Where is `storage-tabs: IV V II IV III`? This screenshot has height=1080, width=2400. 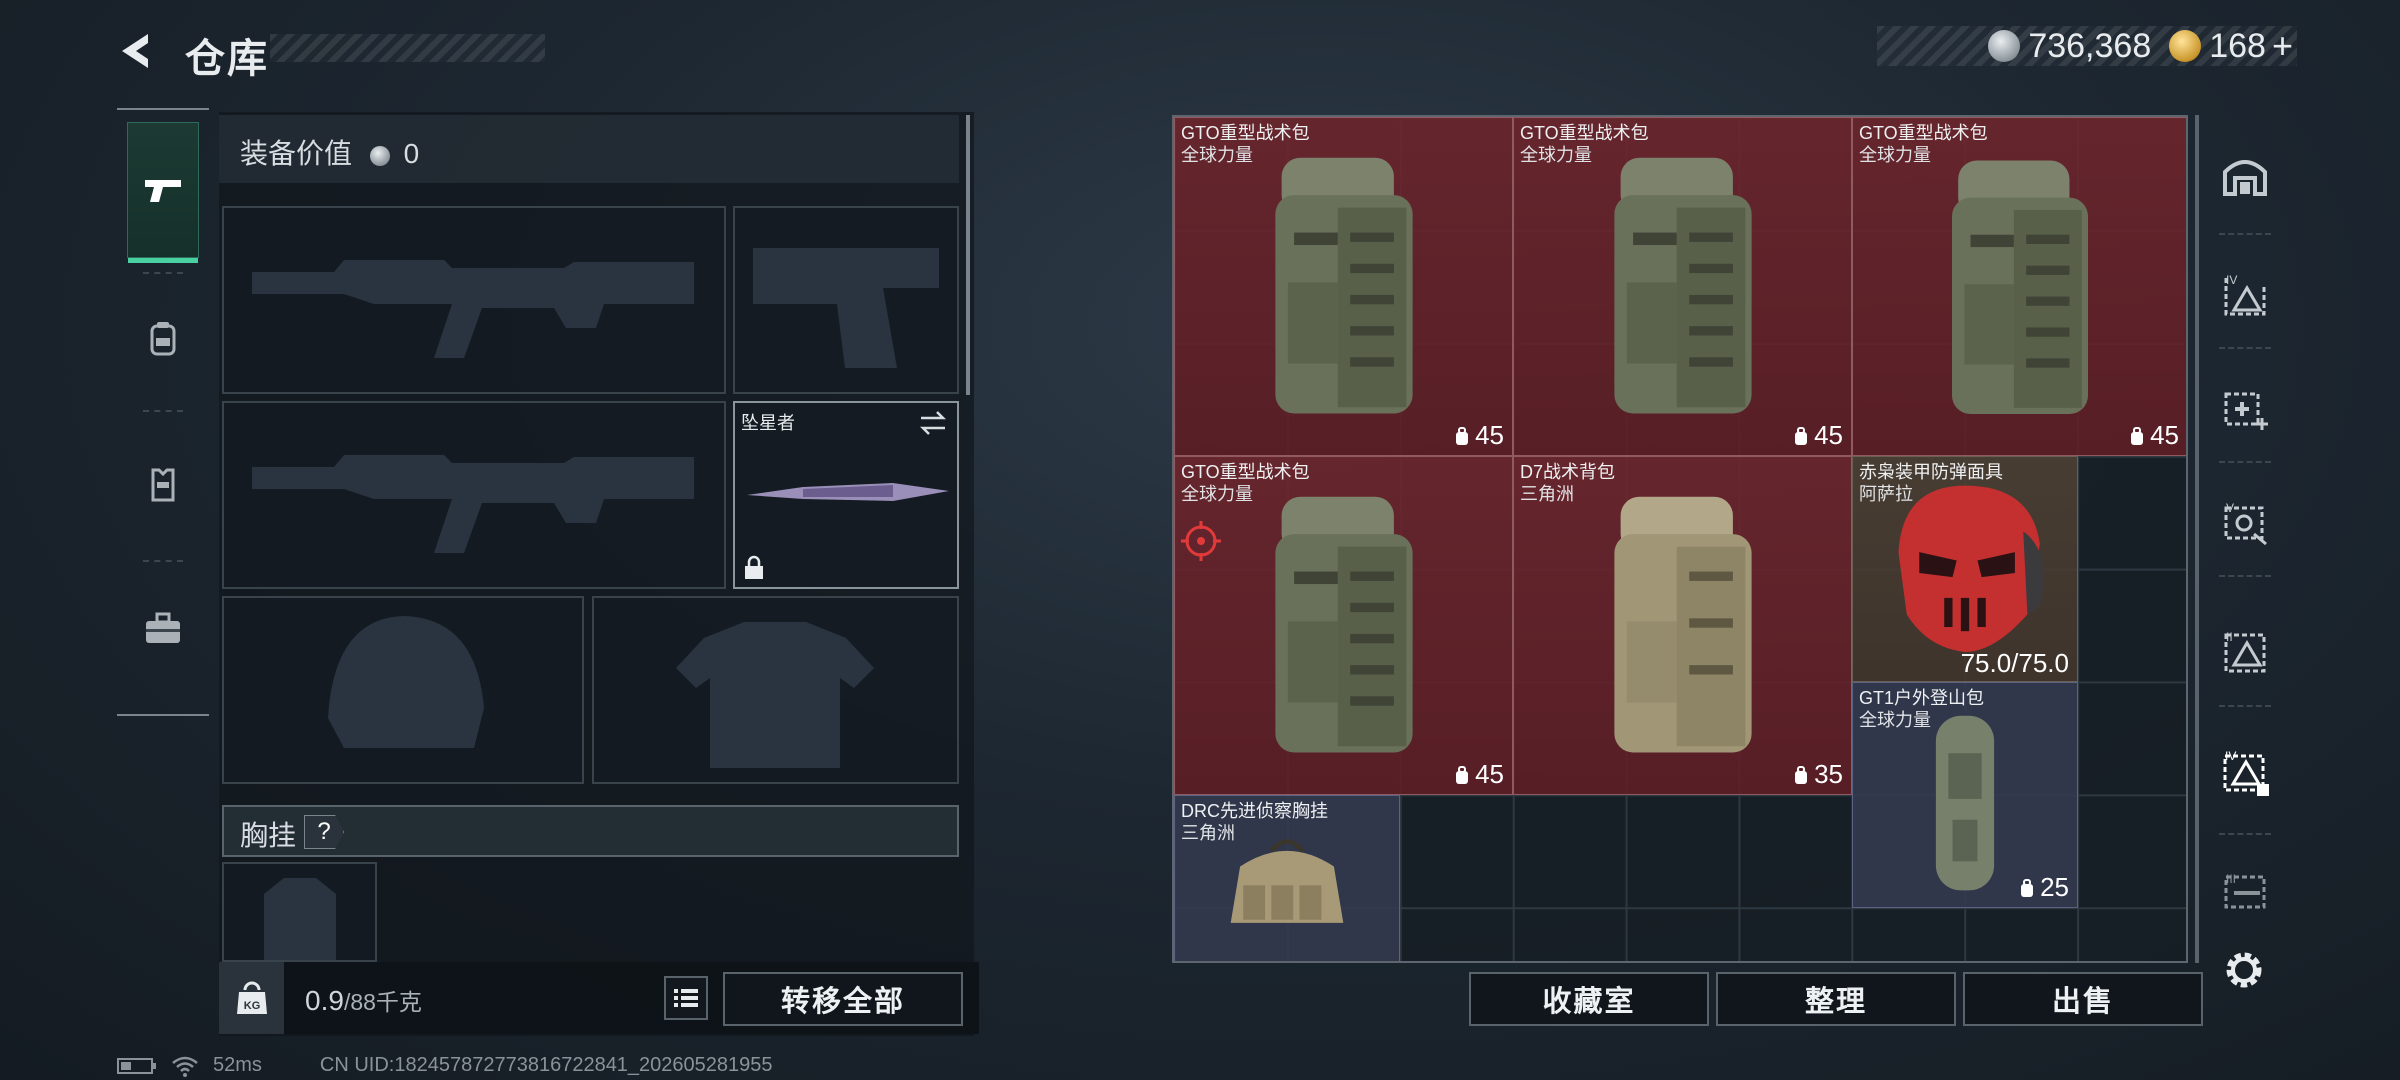
storage-tabs: IV V II IV III is located at coordinates (2245, 520).